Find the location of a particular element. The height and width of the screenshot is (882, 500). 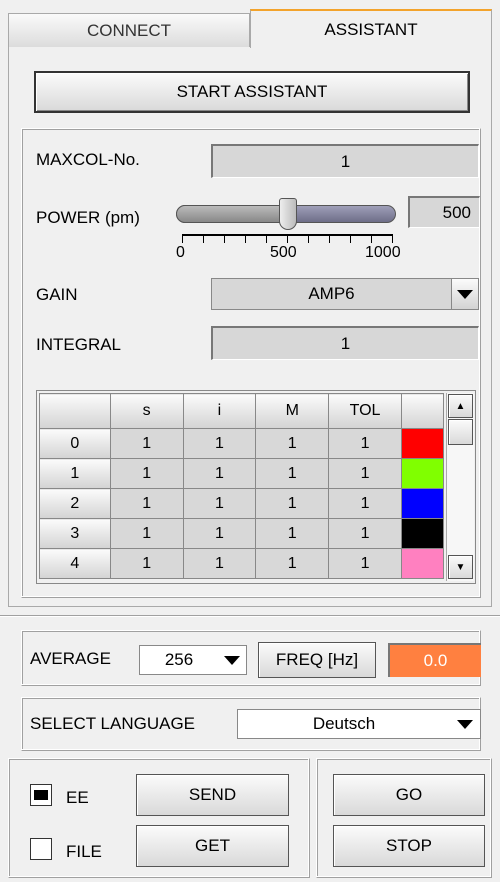

freq-button-label: FREQ [Hz] is located at coordinates (317, 659).